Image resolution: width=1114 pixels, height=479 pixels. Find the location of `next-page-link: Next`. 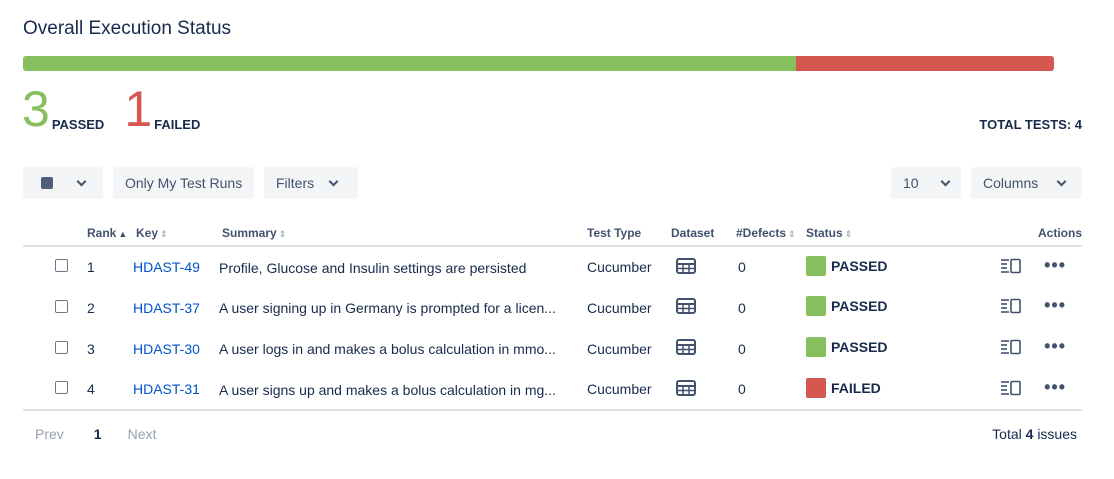

next-page-link: Next is located at coordinates (142, 434).